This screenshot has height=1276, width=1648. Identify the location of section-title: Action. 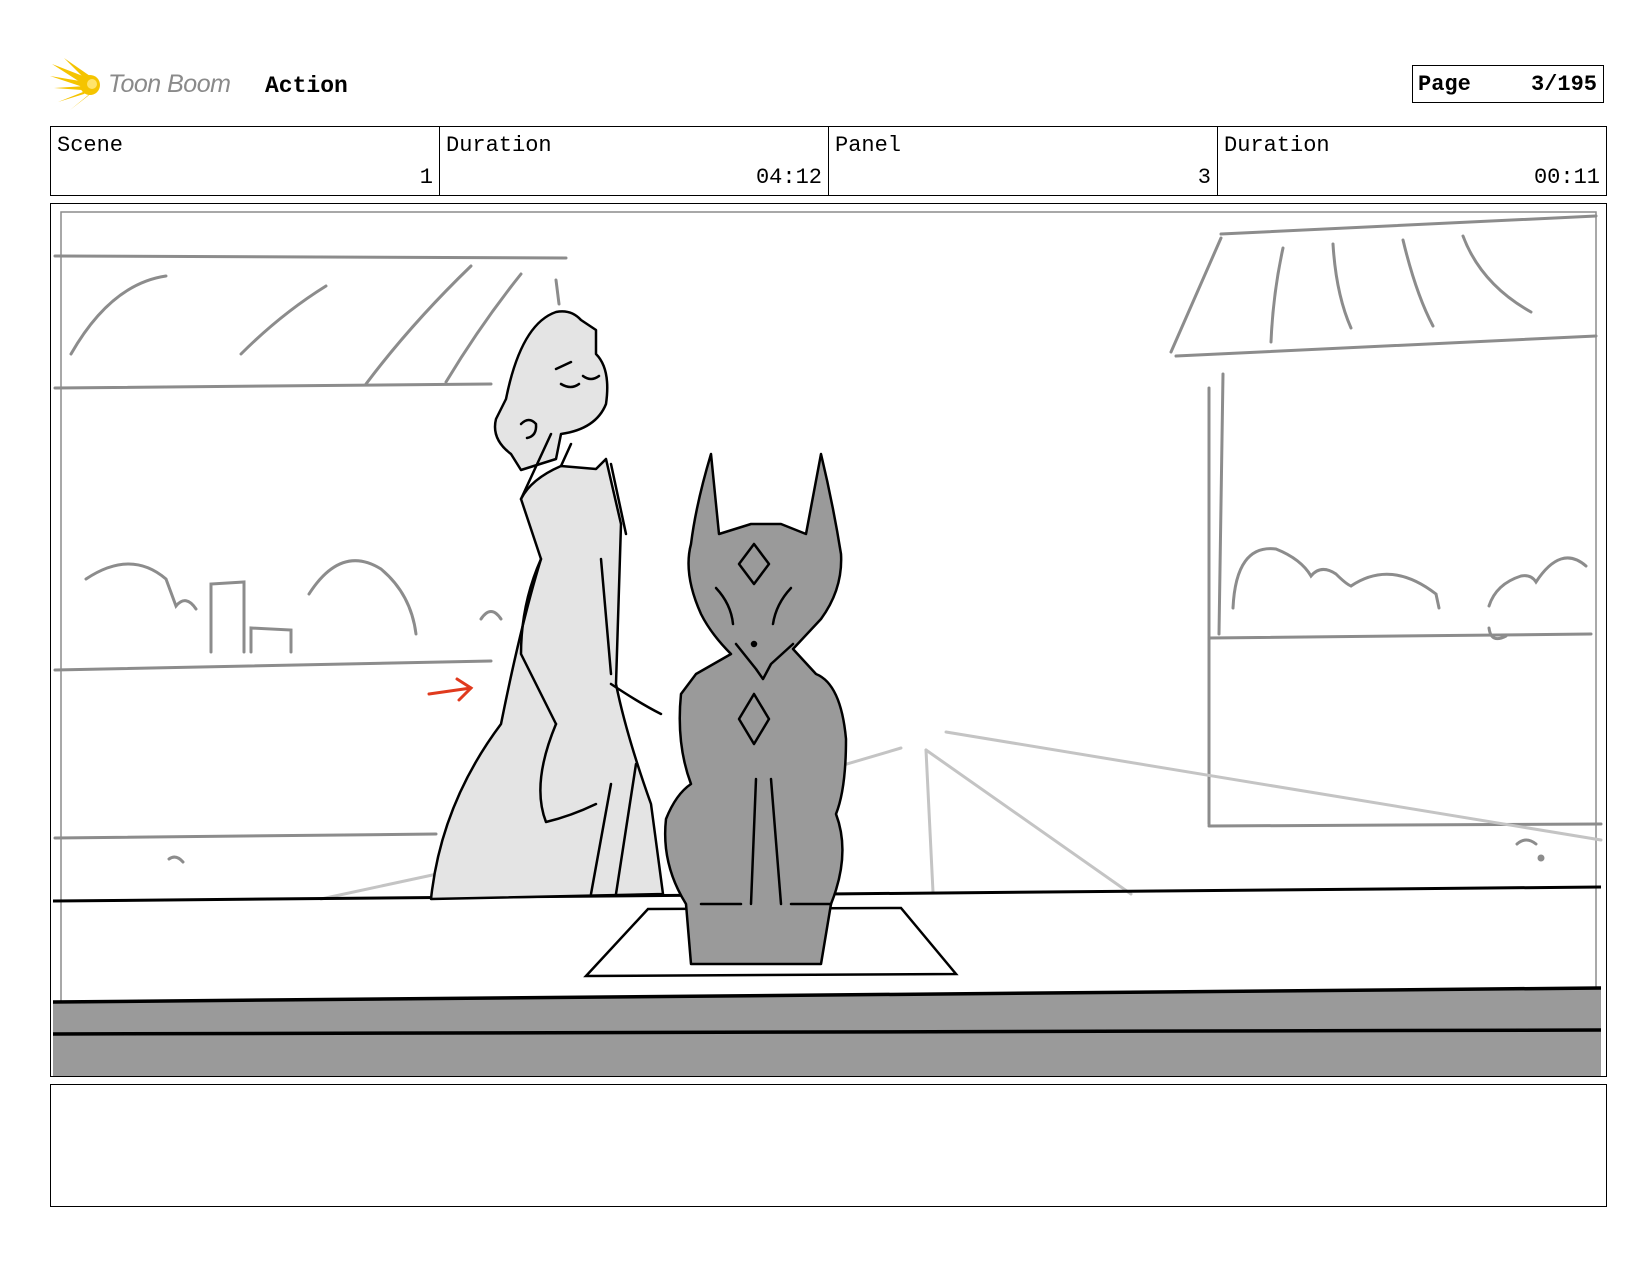
(306, 86).